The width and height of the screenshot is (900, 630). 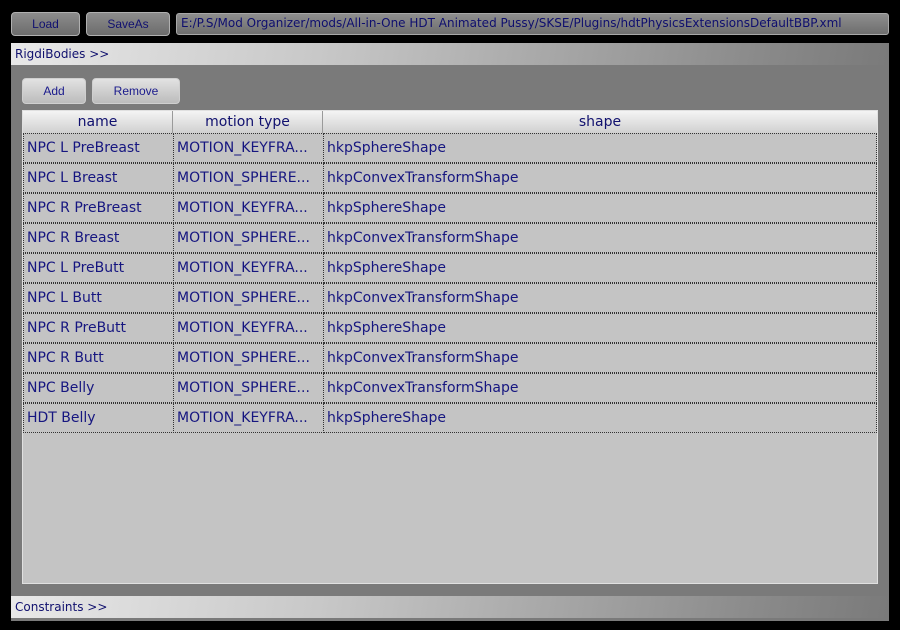 What do you see at coordinates (98, 298) in the screenshot?
I see `cell-name: NPC L Butt` at bounding box center [98, 298].